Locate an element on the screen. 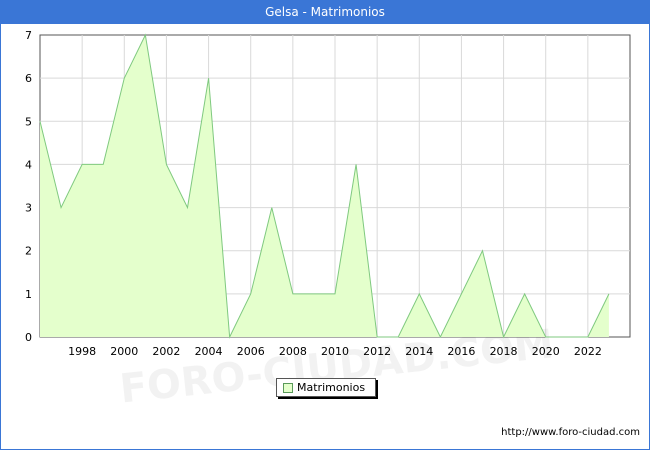  source-url: http://www.foro-ciudad.com is located at coordinates (570, 432).